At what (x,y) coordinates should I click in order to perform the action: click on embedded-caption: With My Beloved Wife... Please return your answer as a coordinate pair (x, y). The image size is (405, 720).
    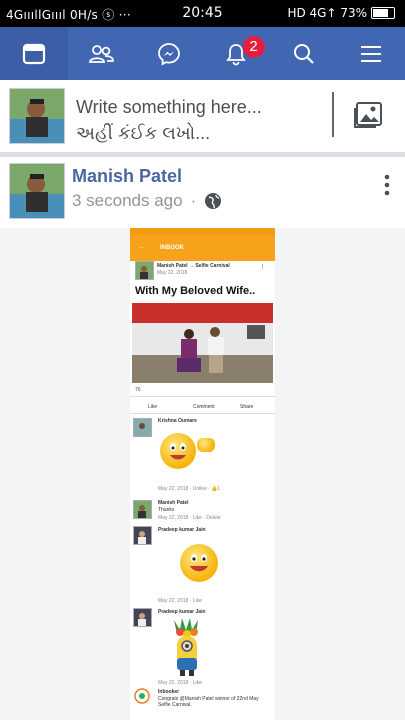
    Looking at the image, I should click on (195, 291).